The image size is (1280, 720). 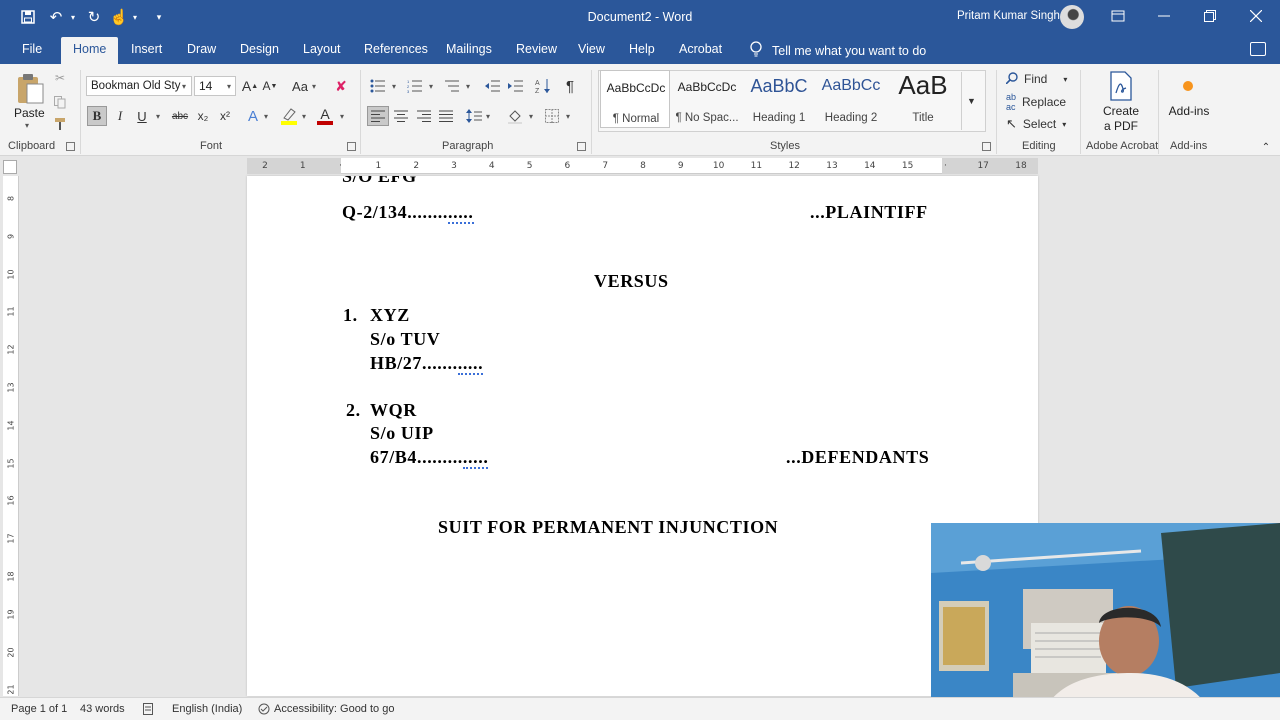 What do you see at coordinates (300, 86) in the screenshot?
I see `change-case-button: Aa` at bounding box center [300, 86].